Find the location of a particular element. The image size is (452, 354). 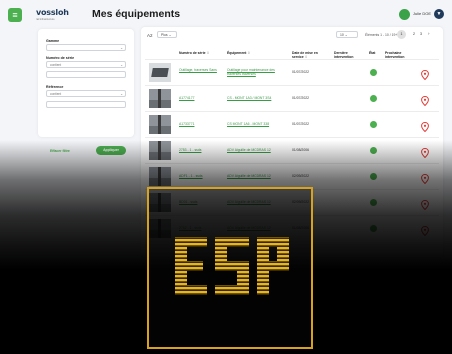

column-header-equipment: Équipement ⇕ is located at coordinates (238, 53).